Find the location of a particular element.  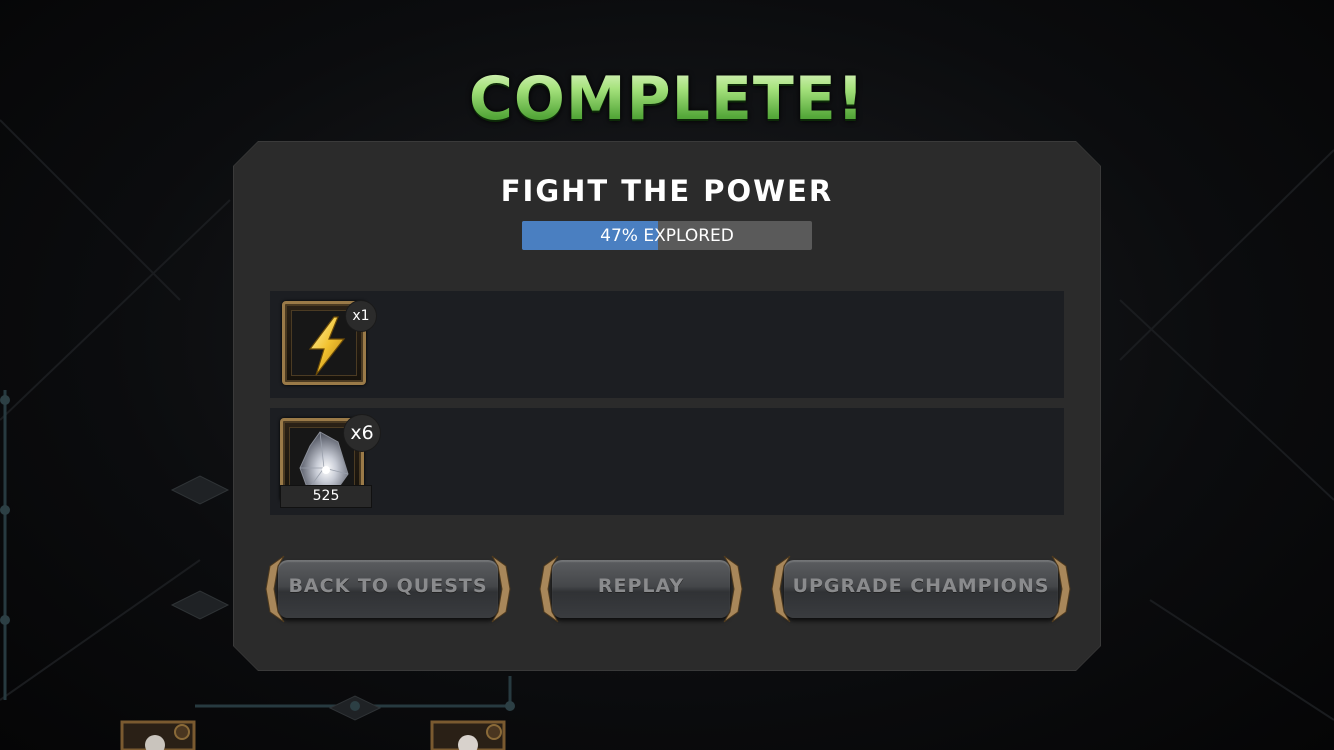

replay-button: REPLAY is located at coordinates (641, 589).